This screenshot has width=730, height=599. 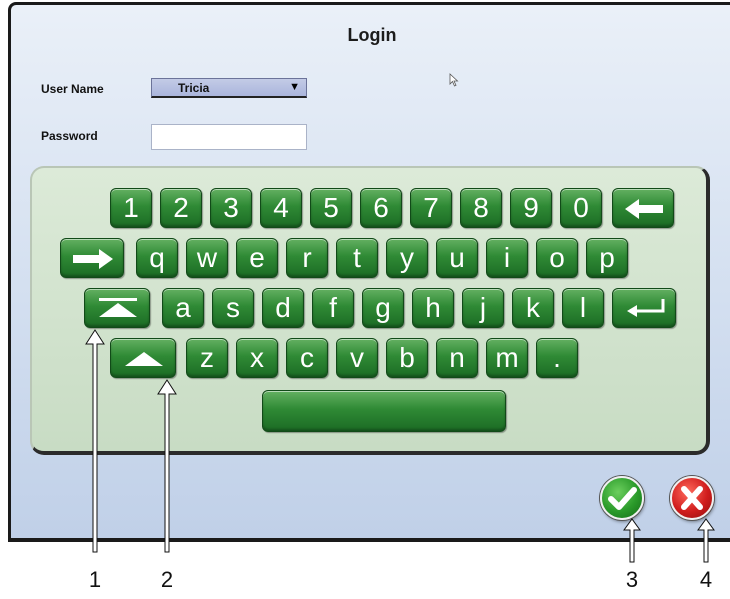 I want to click on x-icon, so click(x=692, y=498).